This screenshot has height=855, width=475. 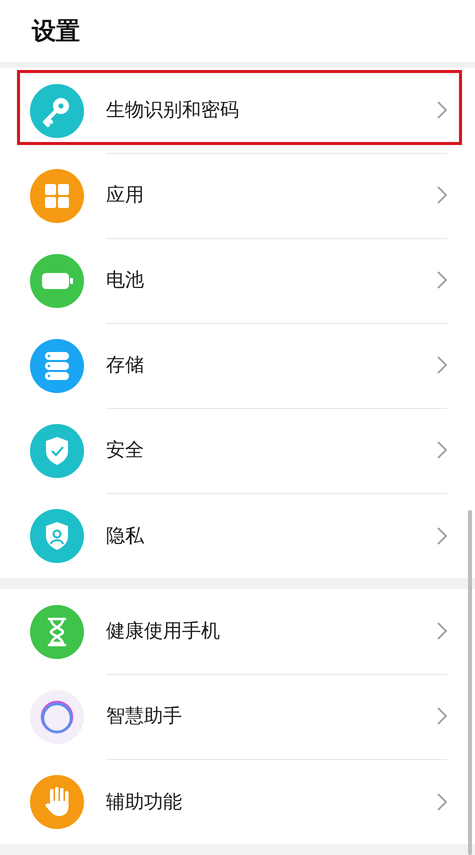 What do you see at coordinates (271, 535) in the screenshot?
I see `settings-item: 隐私` at bounding box center [271, 535].